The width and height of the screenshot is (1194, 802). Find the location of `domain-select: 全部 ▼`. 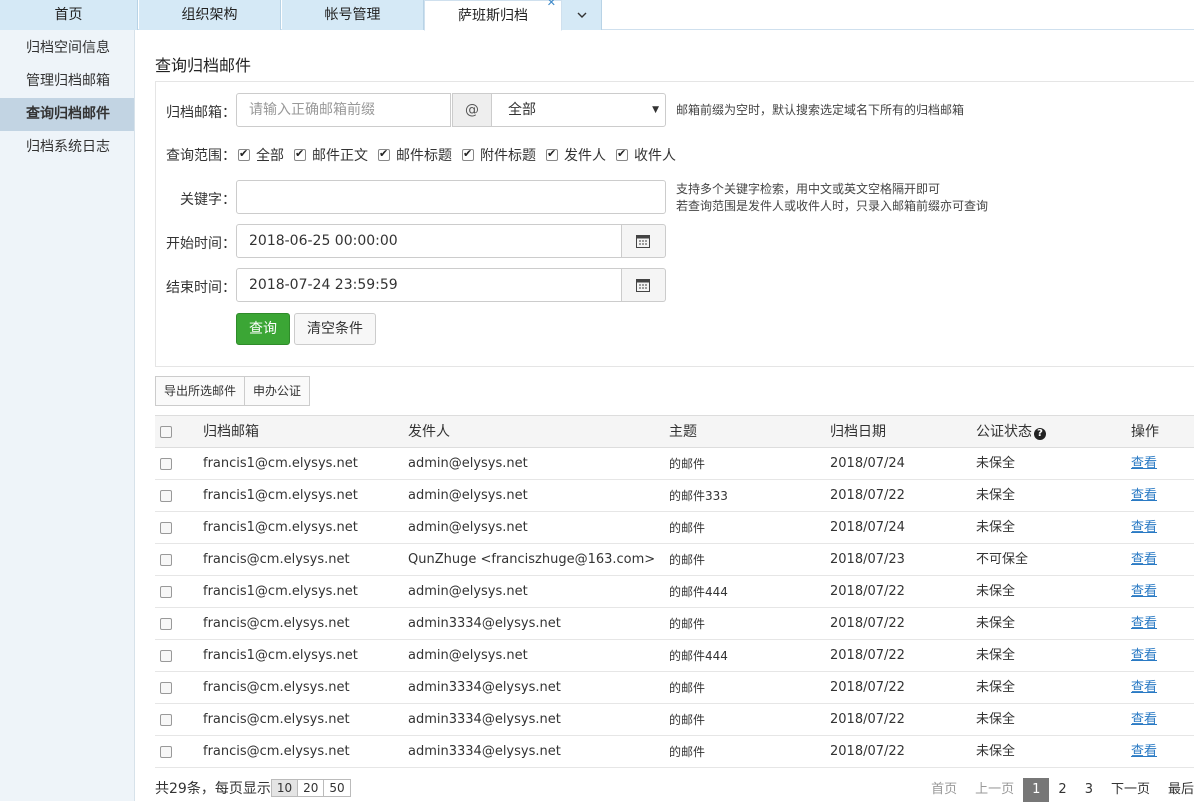

domain-select: 全部 ▼ is located at coordinates (578, 110).